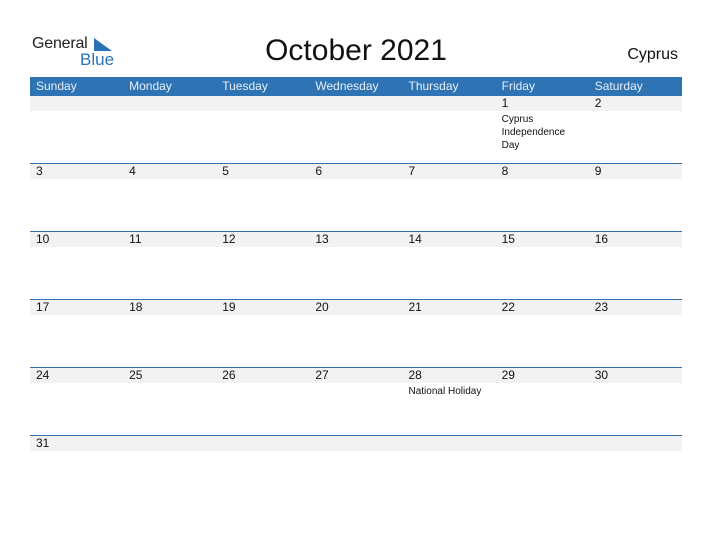  I want to click on day-cell: 14, so click(449, 239).